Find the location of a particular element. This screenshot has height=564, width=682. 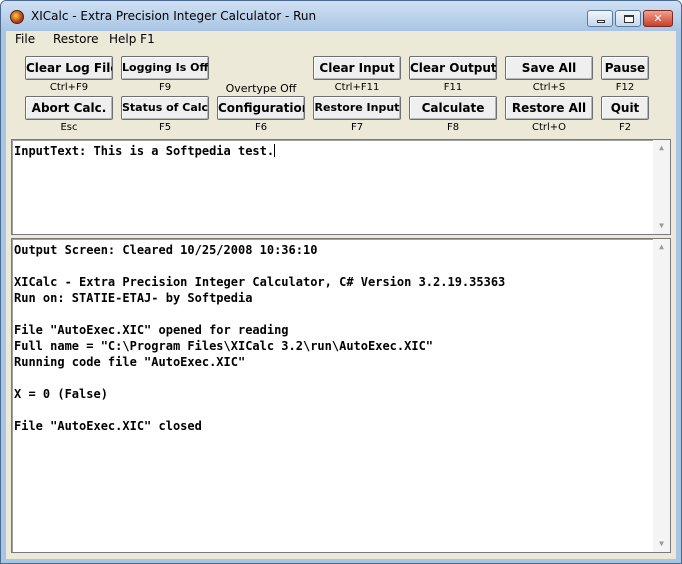

configuration-shortcut: F6 is located at coordinates (261, 127).